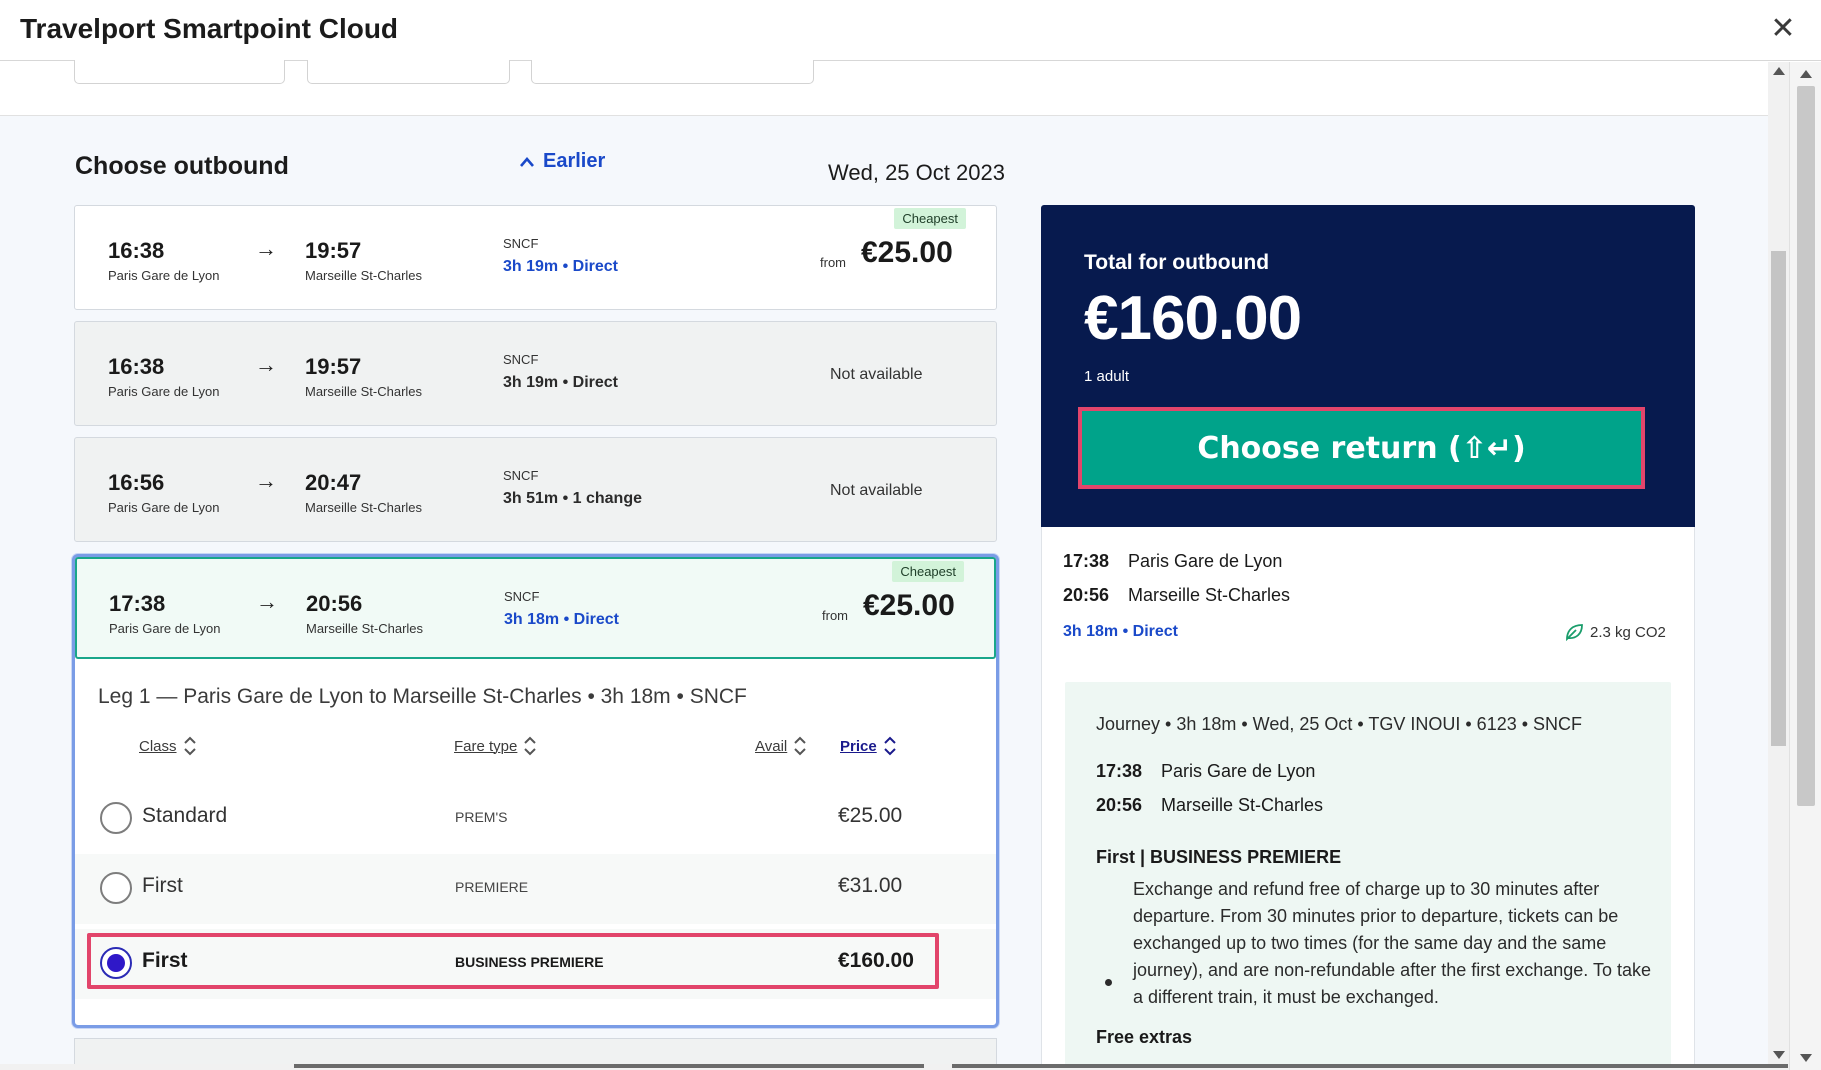  Describe the element at coordinates (529, 962) in the screenshot. I see `fare-type: BUSINESS PREMIERE` at that location.